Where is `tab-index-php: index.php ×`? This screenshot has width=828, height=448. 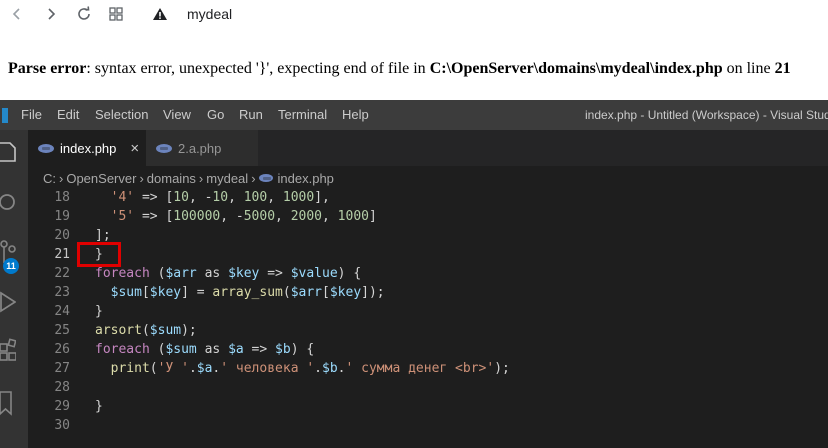
tab-index-php: index.php × is located at coordinates (87, 148).